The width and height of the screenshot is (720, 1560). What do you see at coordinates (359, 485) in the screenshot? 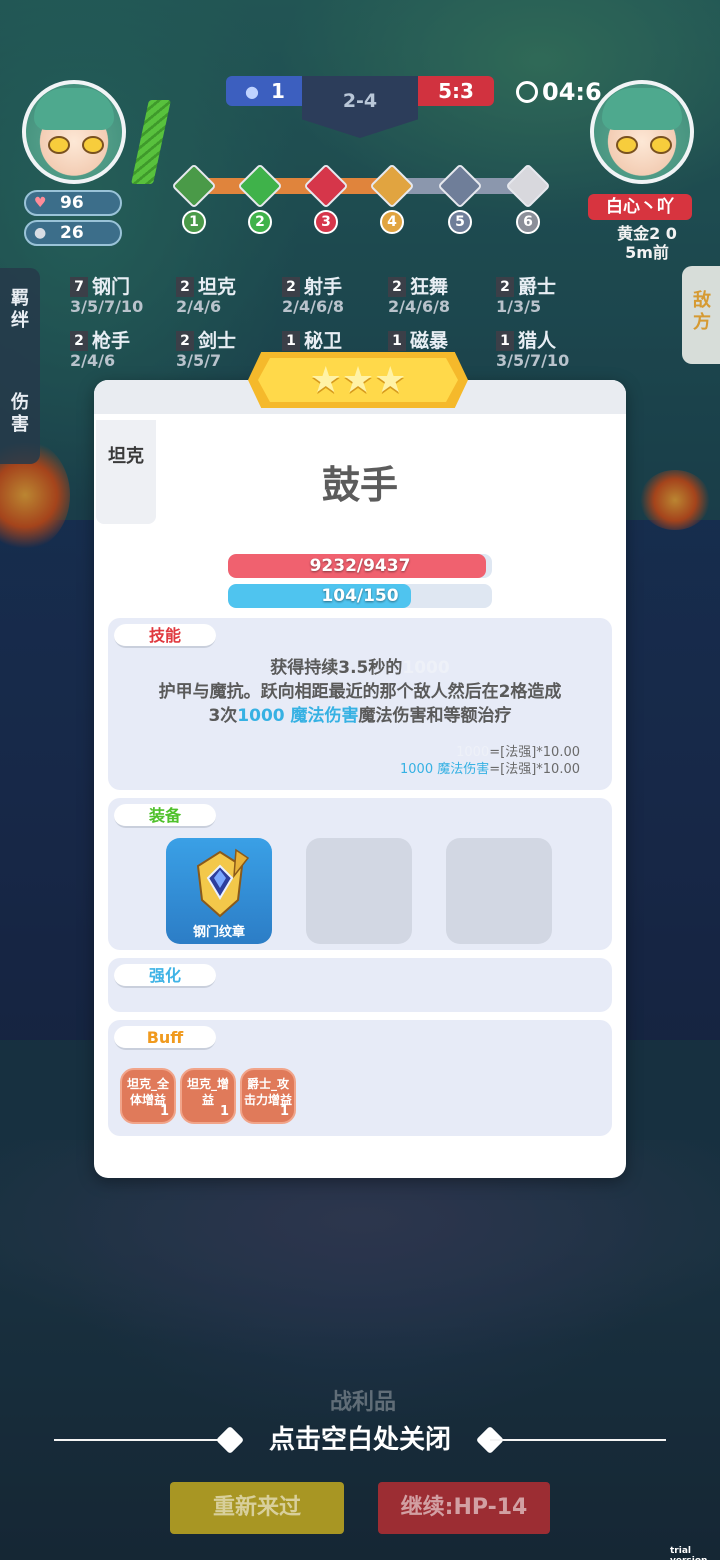
I see `unit-name: 鼓手` at bounding box center [359, 485].